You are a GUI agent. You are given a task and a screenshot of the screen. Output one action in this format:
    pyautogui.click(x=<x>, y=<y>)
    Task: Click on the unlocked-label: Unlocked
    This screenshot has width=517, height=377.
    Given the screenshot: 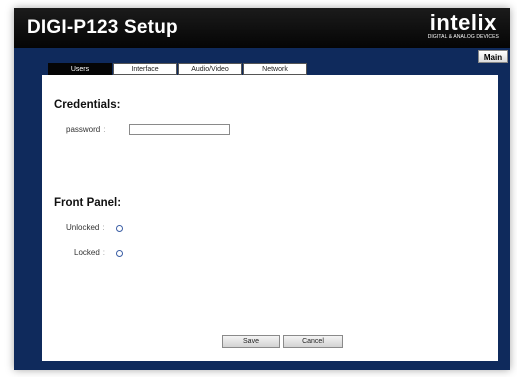 What is the action you would take?
    pyautogui.click(x=83, y=227)
    